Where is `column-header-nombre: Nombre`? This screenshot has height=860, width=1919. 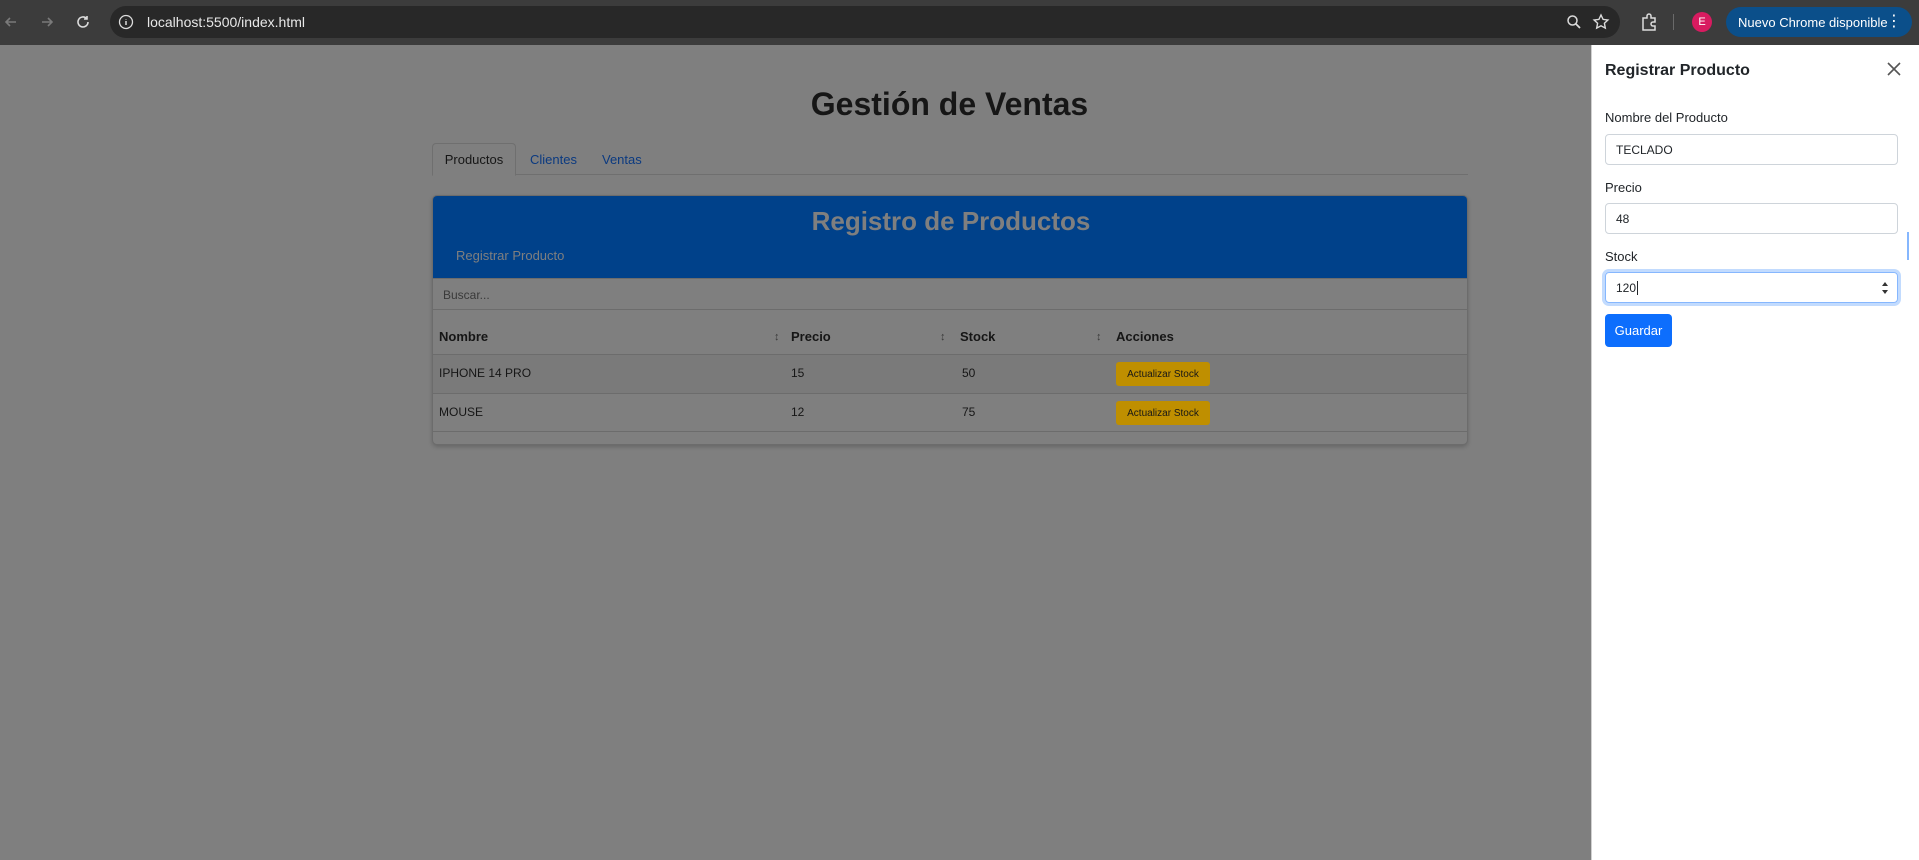 column-header-nombre: Nombre is located at coordinates (463, 336).